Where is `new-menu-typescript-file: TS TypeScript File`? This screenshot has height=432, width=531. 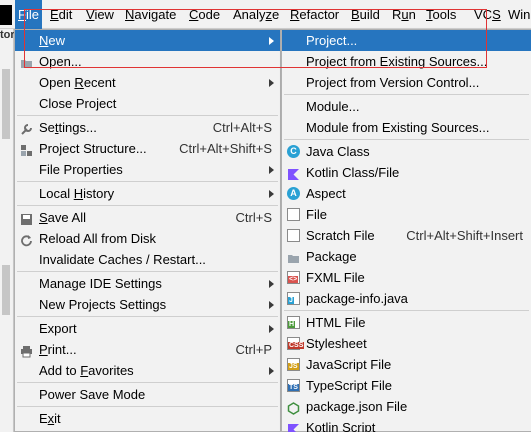 new-menu-typescript-file: TS TypeScript File is located at coordinates (406, 385).